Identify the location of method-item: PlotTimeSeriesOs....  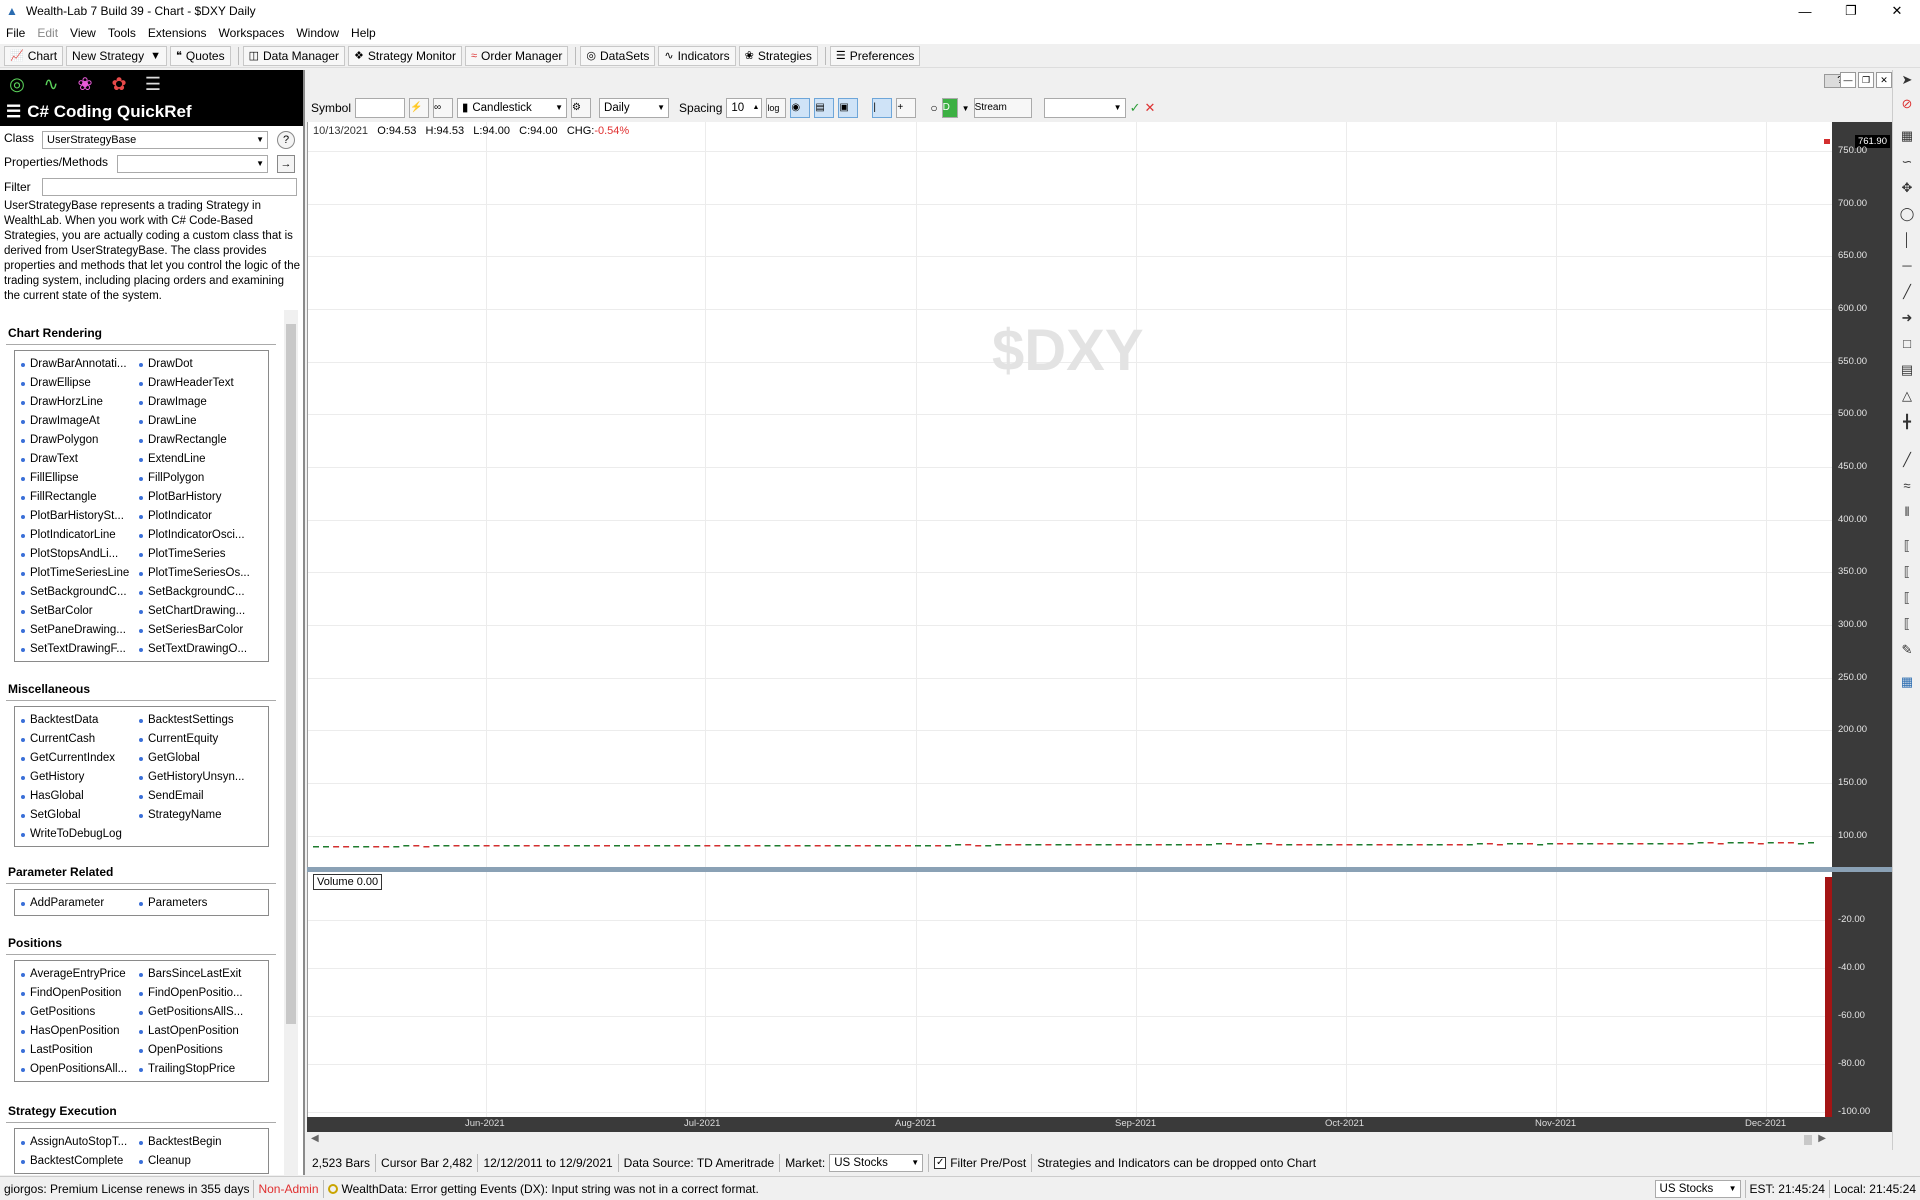
(198, 573).